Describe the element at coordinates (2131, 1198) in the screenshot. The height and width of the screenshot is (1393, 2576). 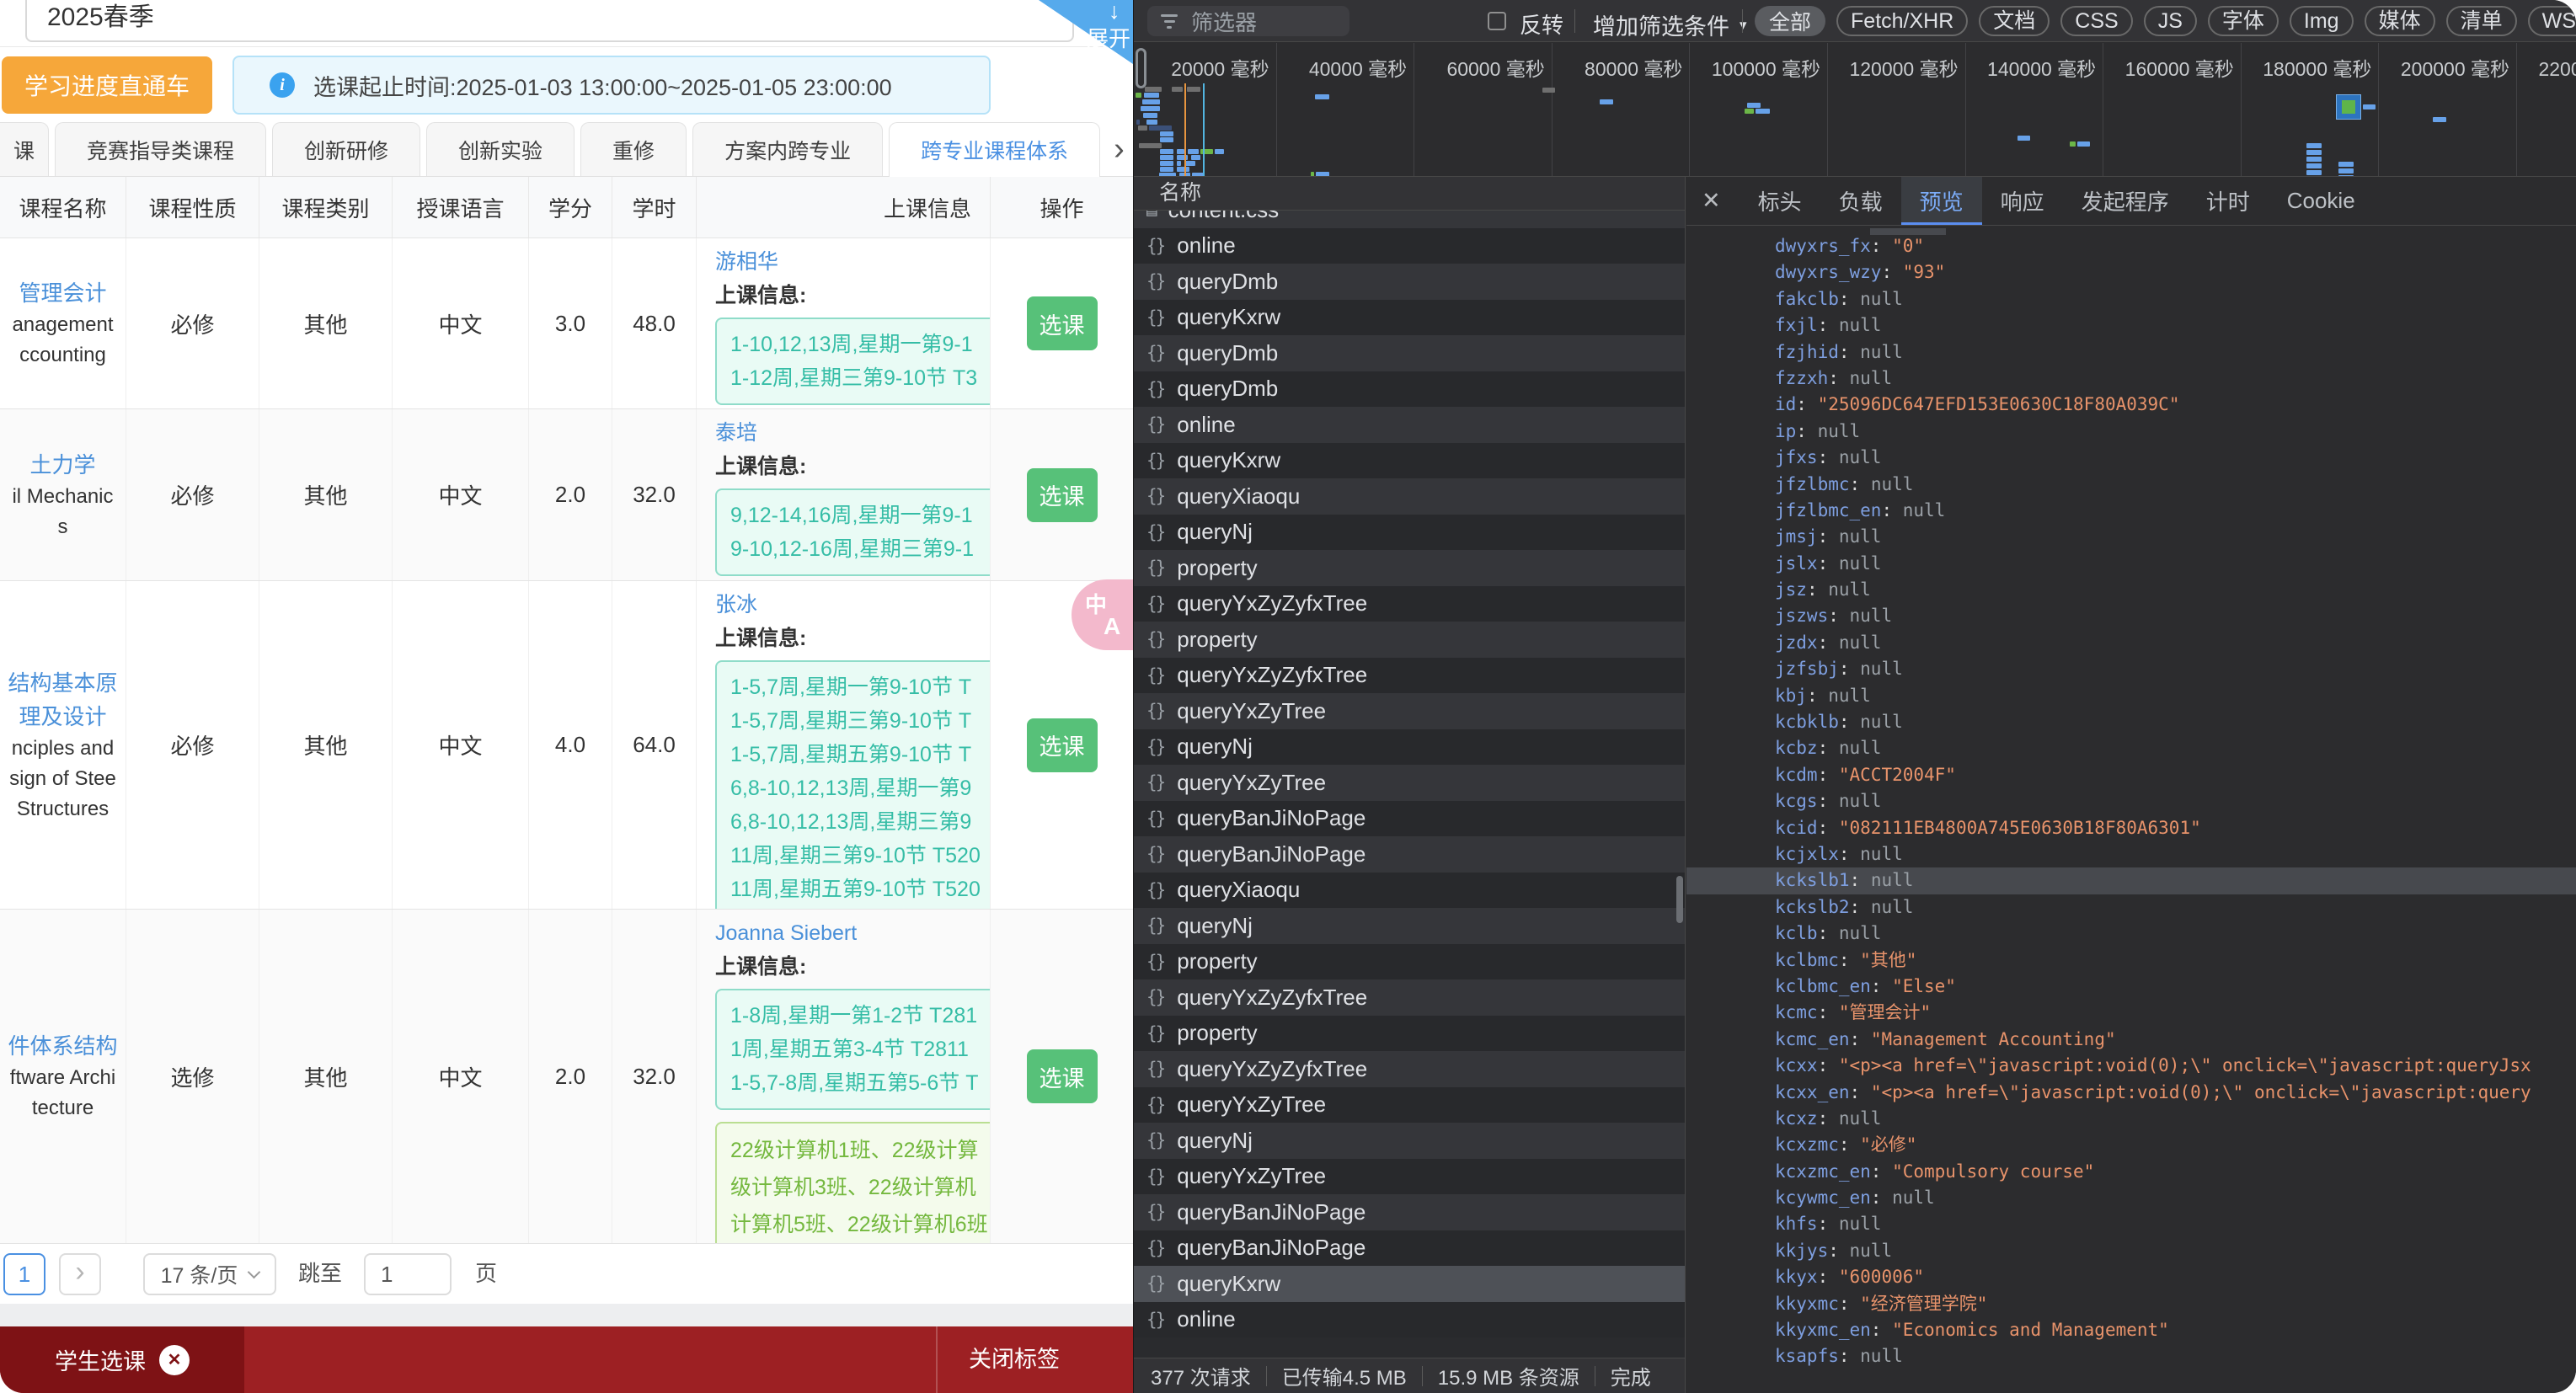
I see `json-property-kcywmc_en: kcywmc_en: null` at that location.